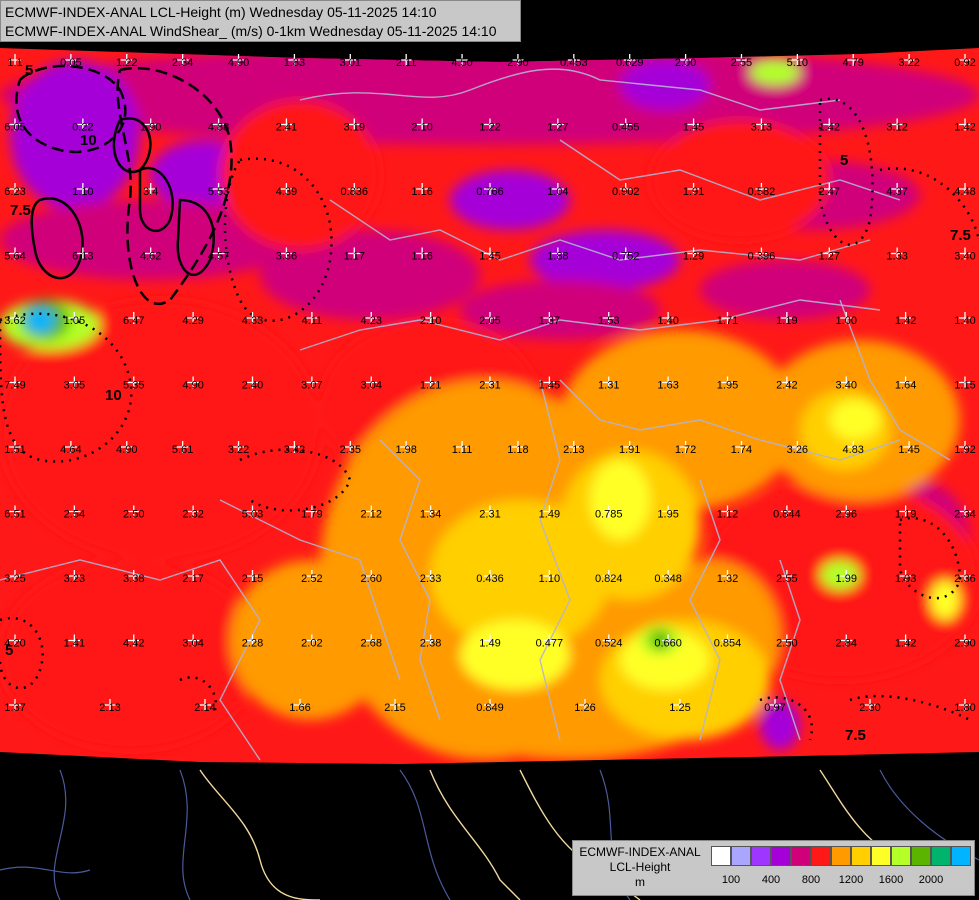 This screenshot has width=979, height=900. What do you see at coordinates (461, 63) in the screenshot?
I see `station-value: 4.50` at bounding box center [461, 63].